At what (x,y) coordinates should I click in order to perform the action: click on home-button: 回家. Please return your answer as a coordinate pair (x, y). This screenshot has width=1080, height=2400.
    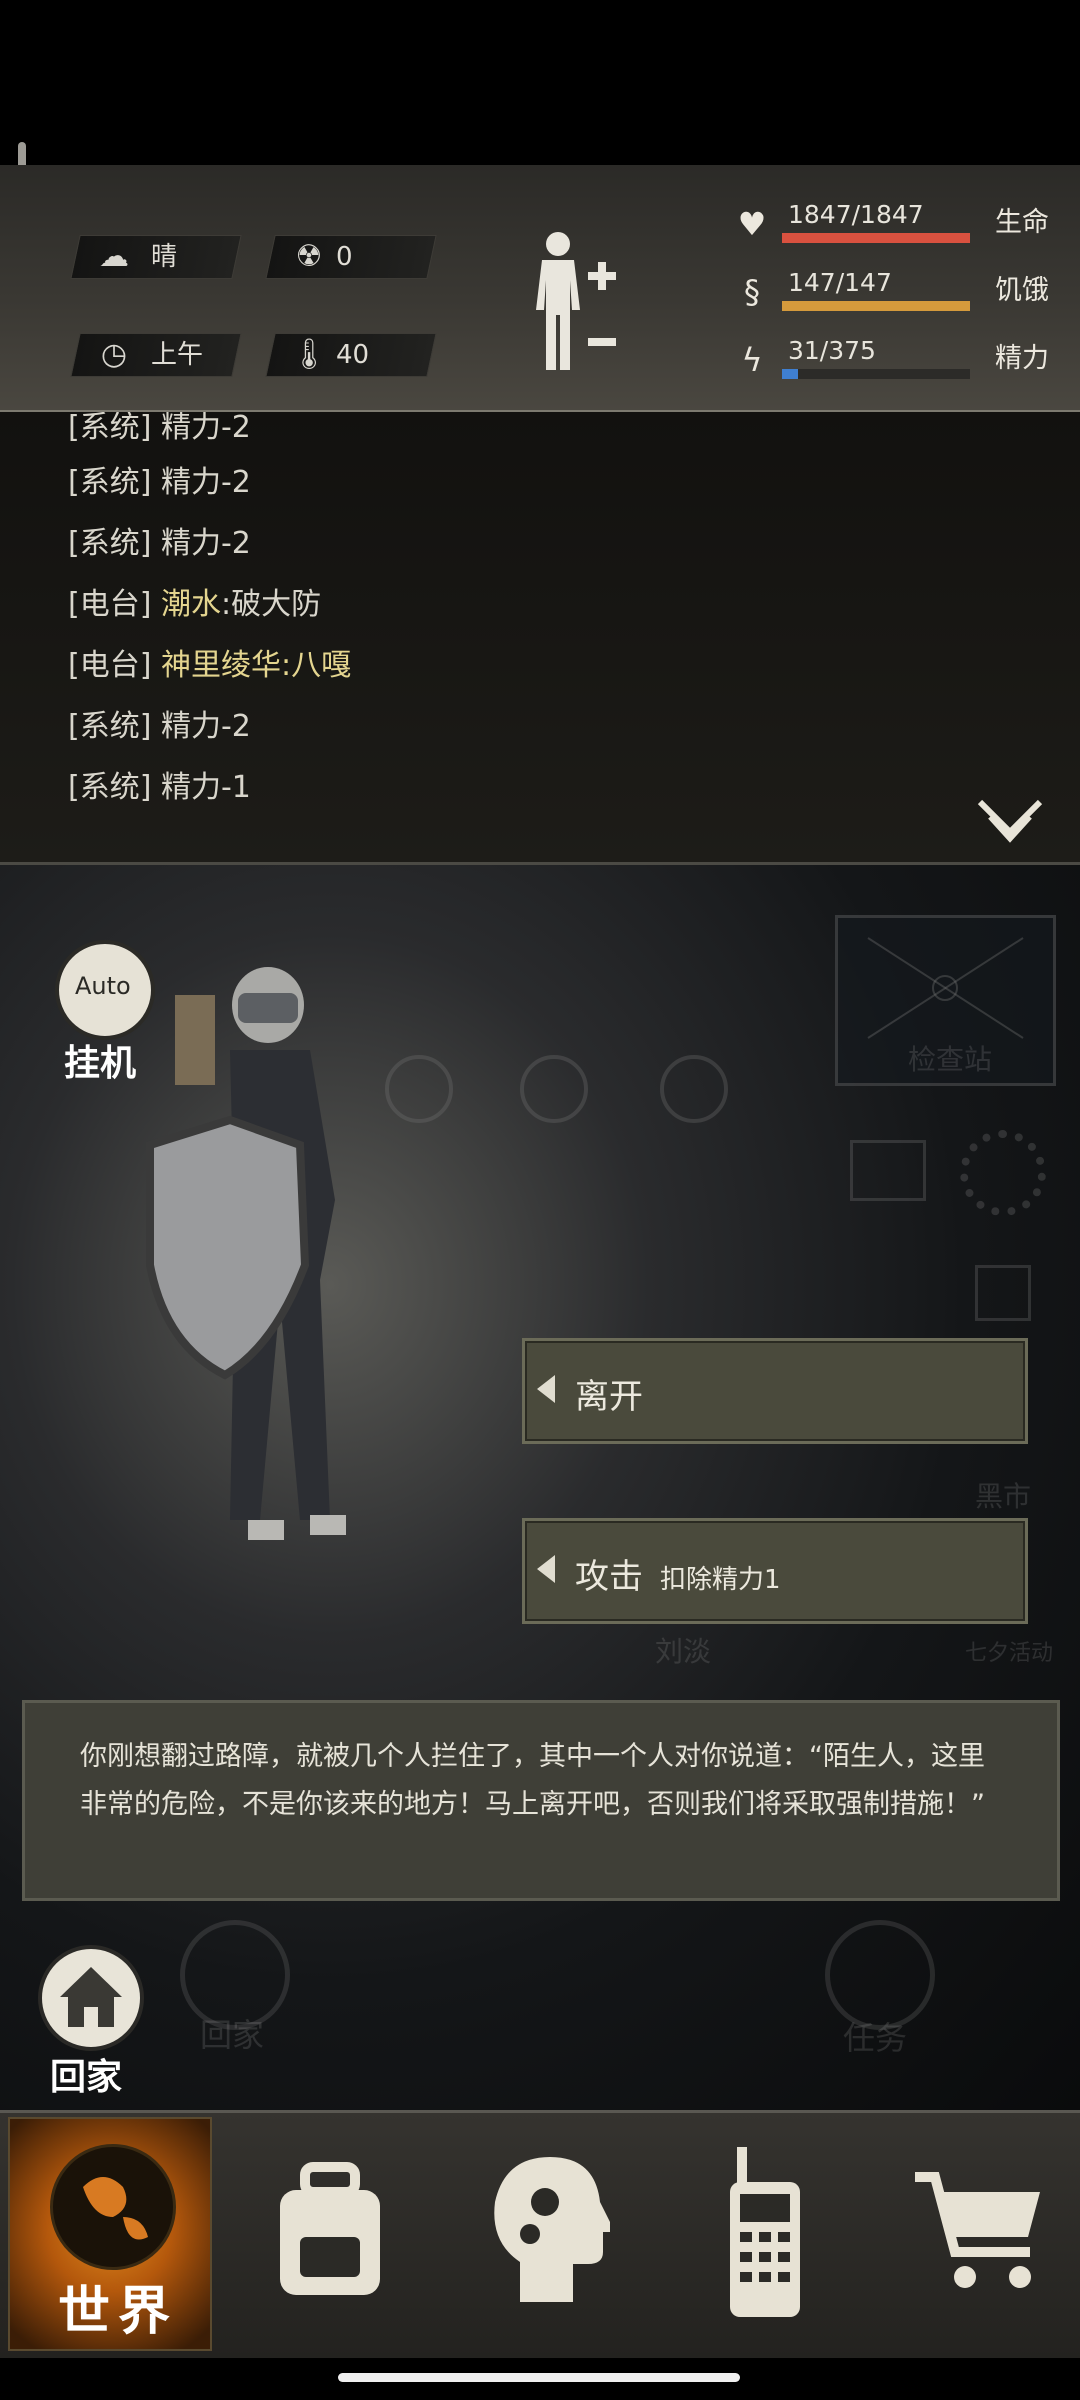
    Looking at the image, I should click on (90, 2021).